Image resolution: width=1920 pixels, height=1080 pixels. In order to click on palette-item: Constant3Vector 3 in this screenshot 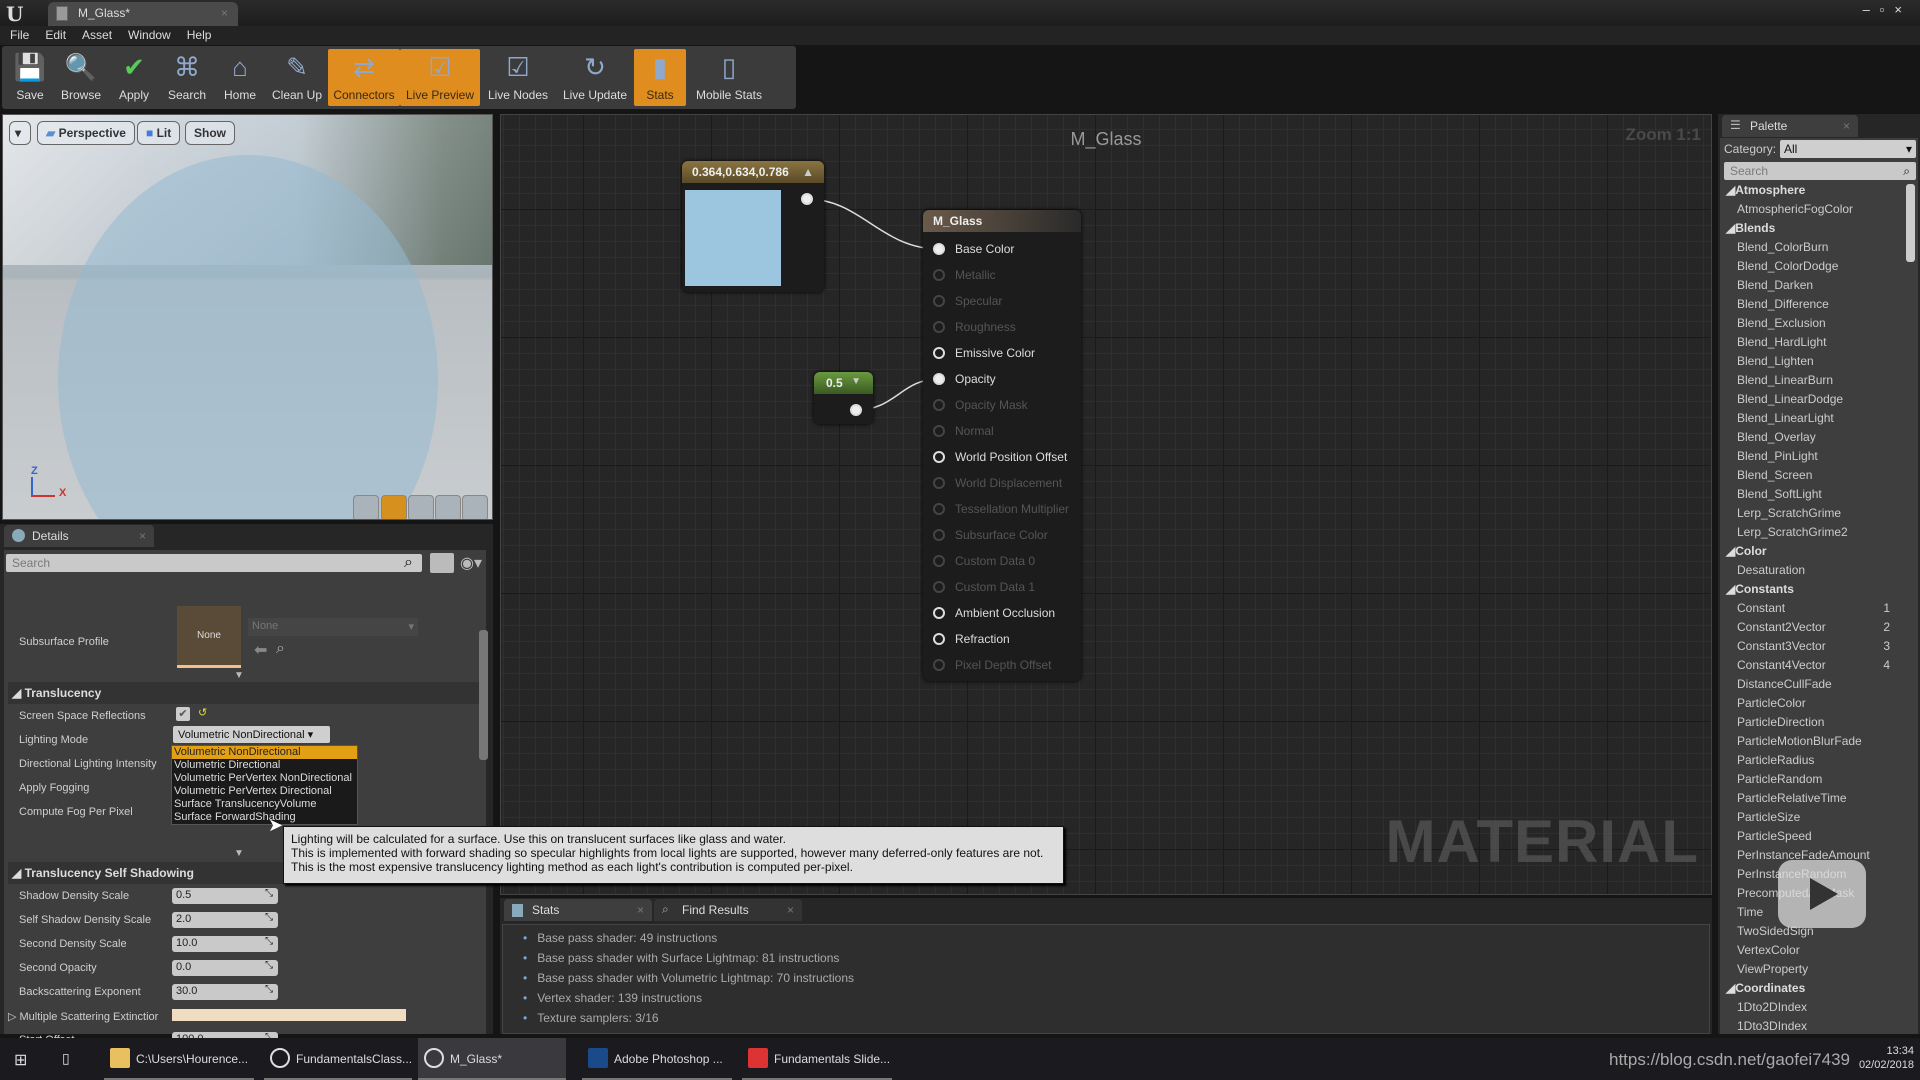, I will do `click(1814, 648)`.